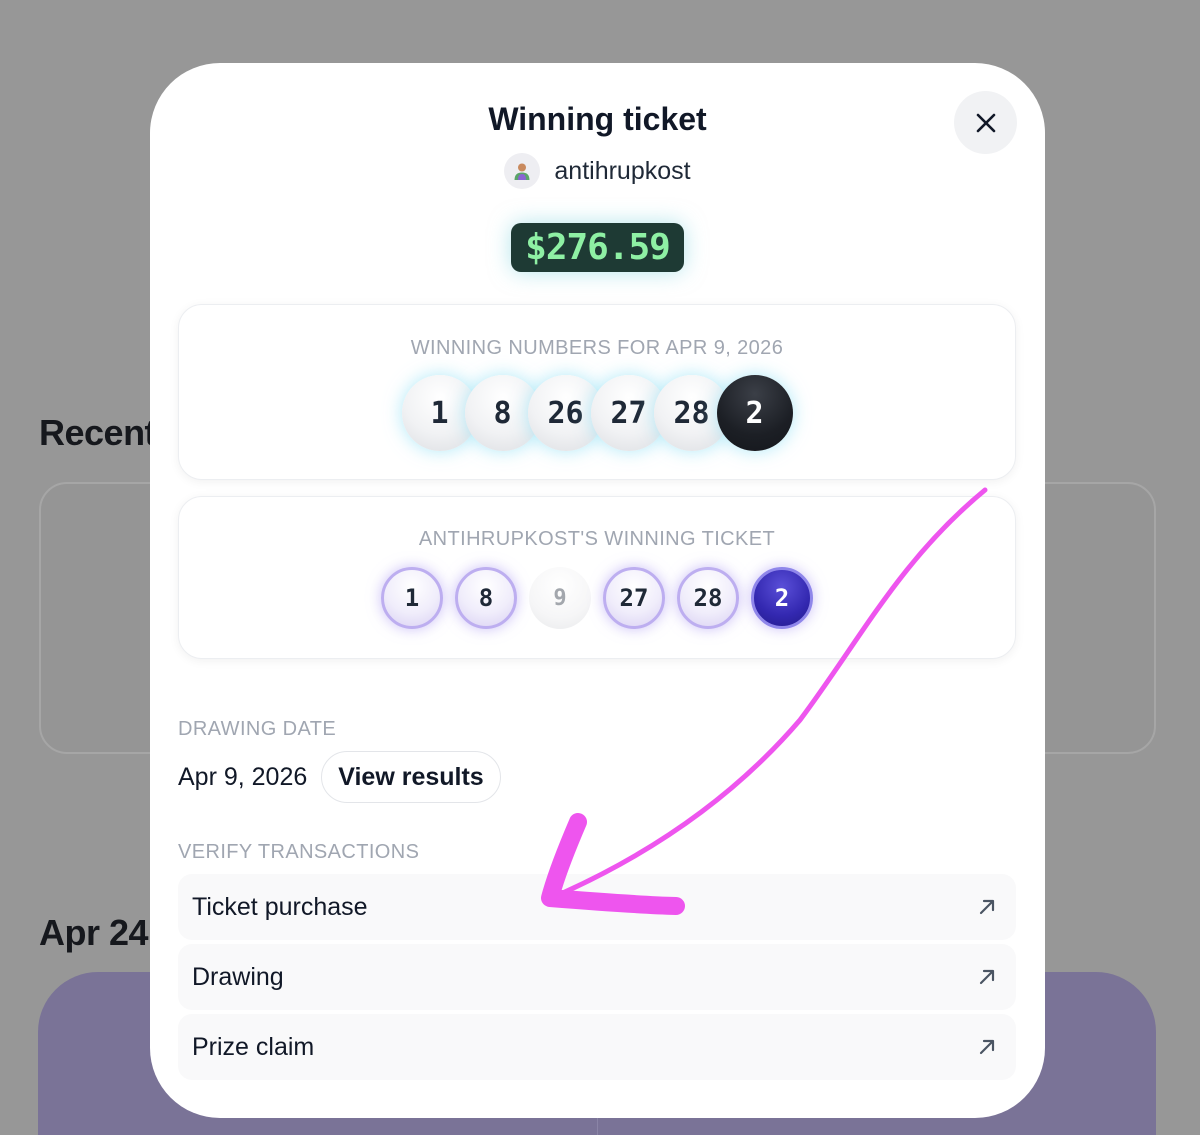 The image size is (1200, 1135). I want to click on drawing-date-row: Apr 9, 2026 View results, so click(339, 777).